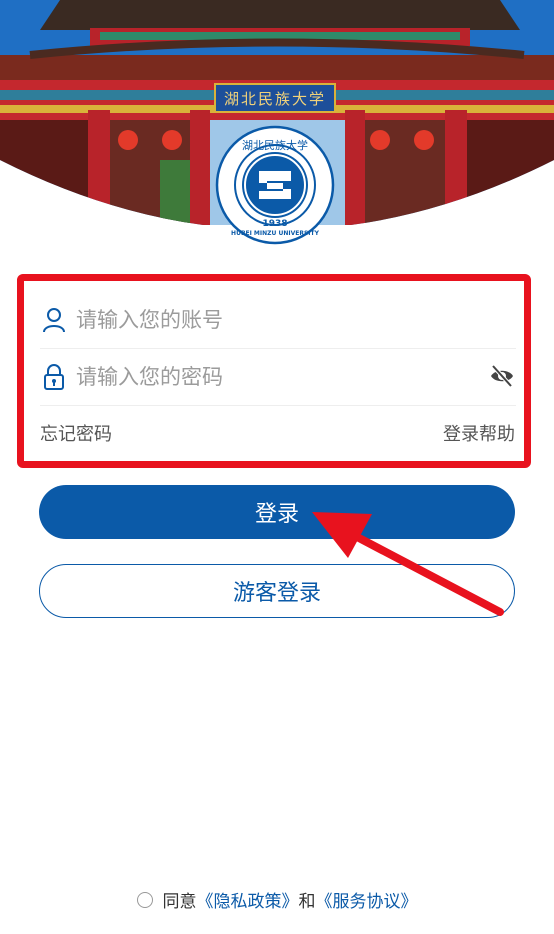 The image size is (554, 934). Describe the element at coordinates (144, 899) in the screenshot. I see `agree-radio` at that location.